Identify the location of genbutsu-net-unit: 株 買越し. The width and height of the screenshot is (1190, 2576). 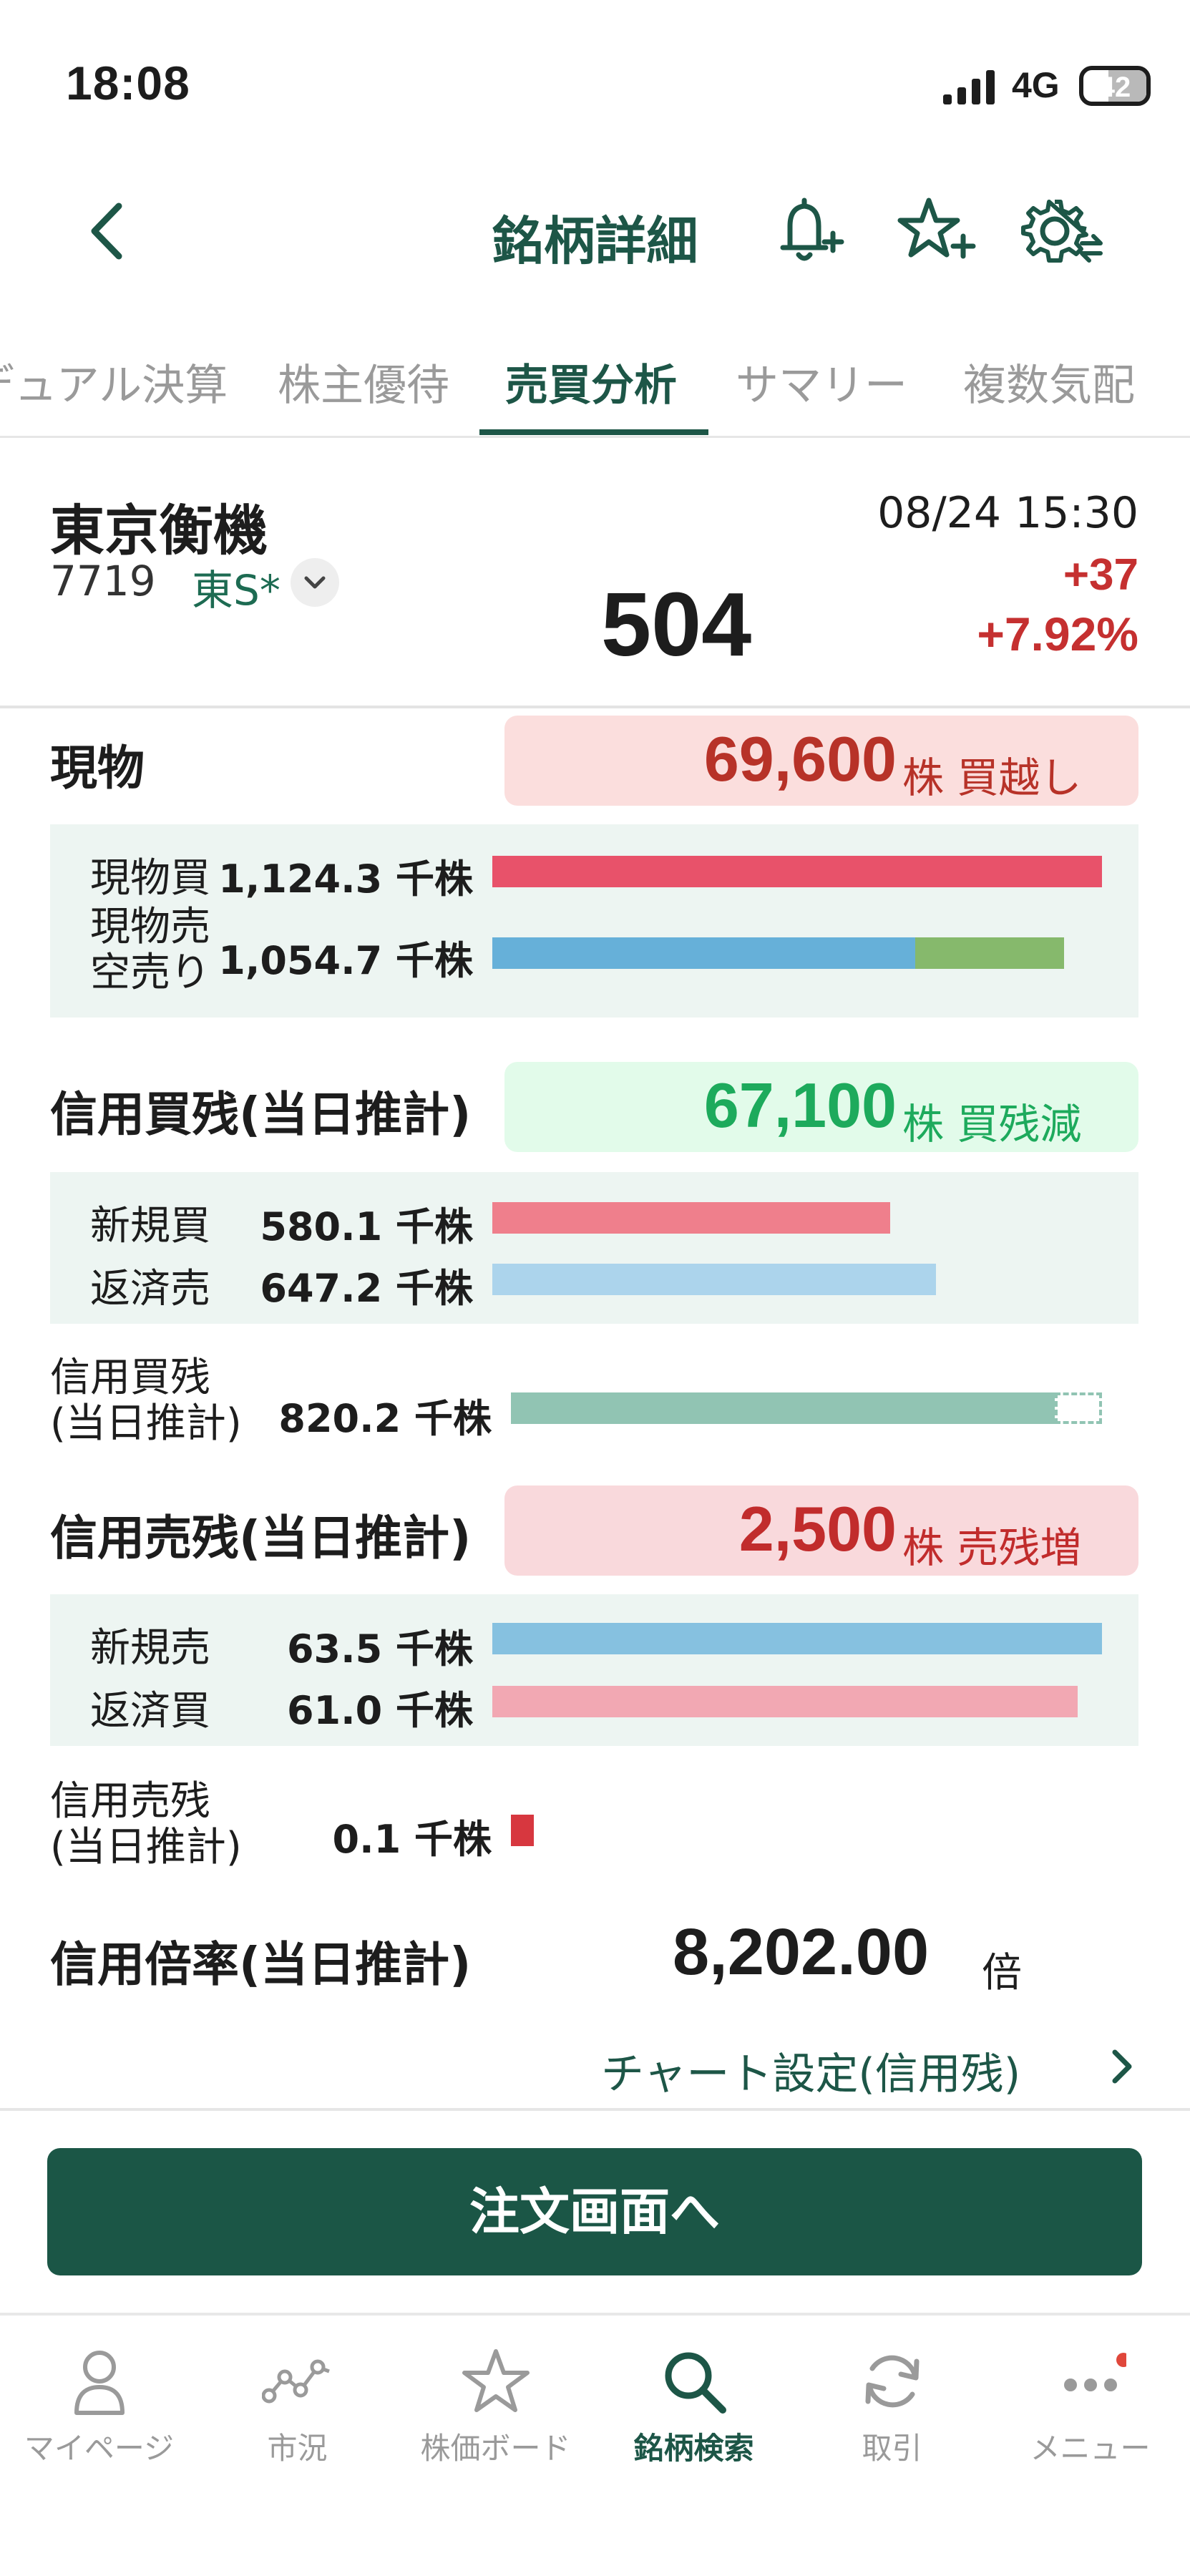
(992, 777).